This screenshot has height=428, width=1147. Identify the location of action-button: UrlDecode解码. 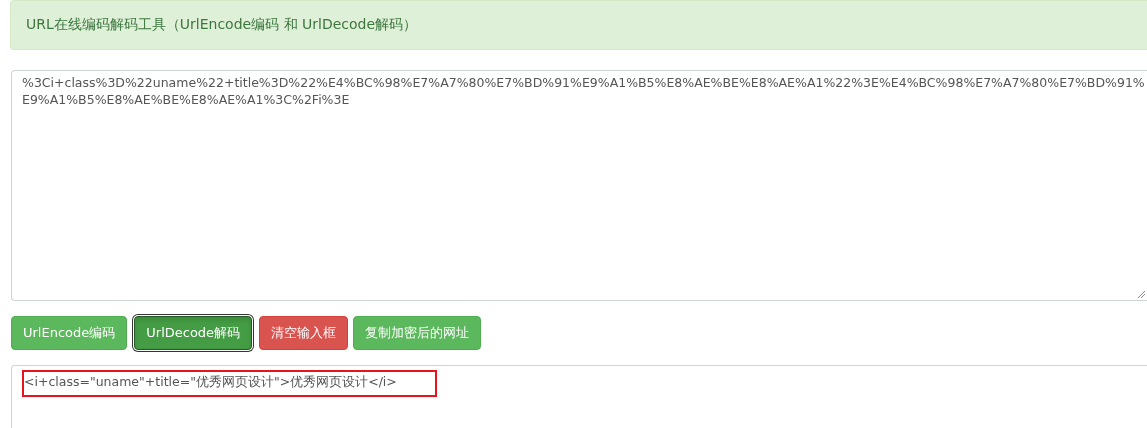
(193, 333).